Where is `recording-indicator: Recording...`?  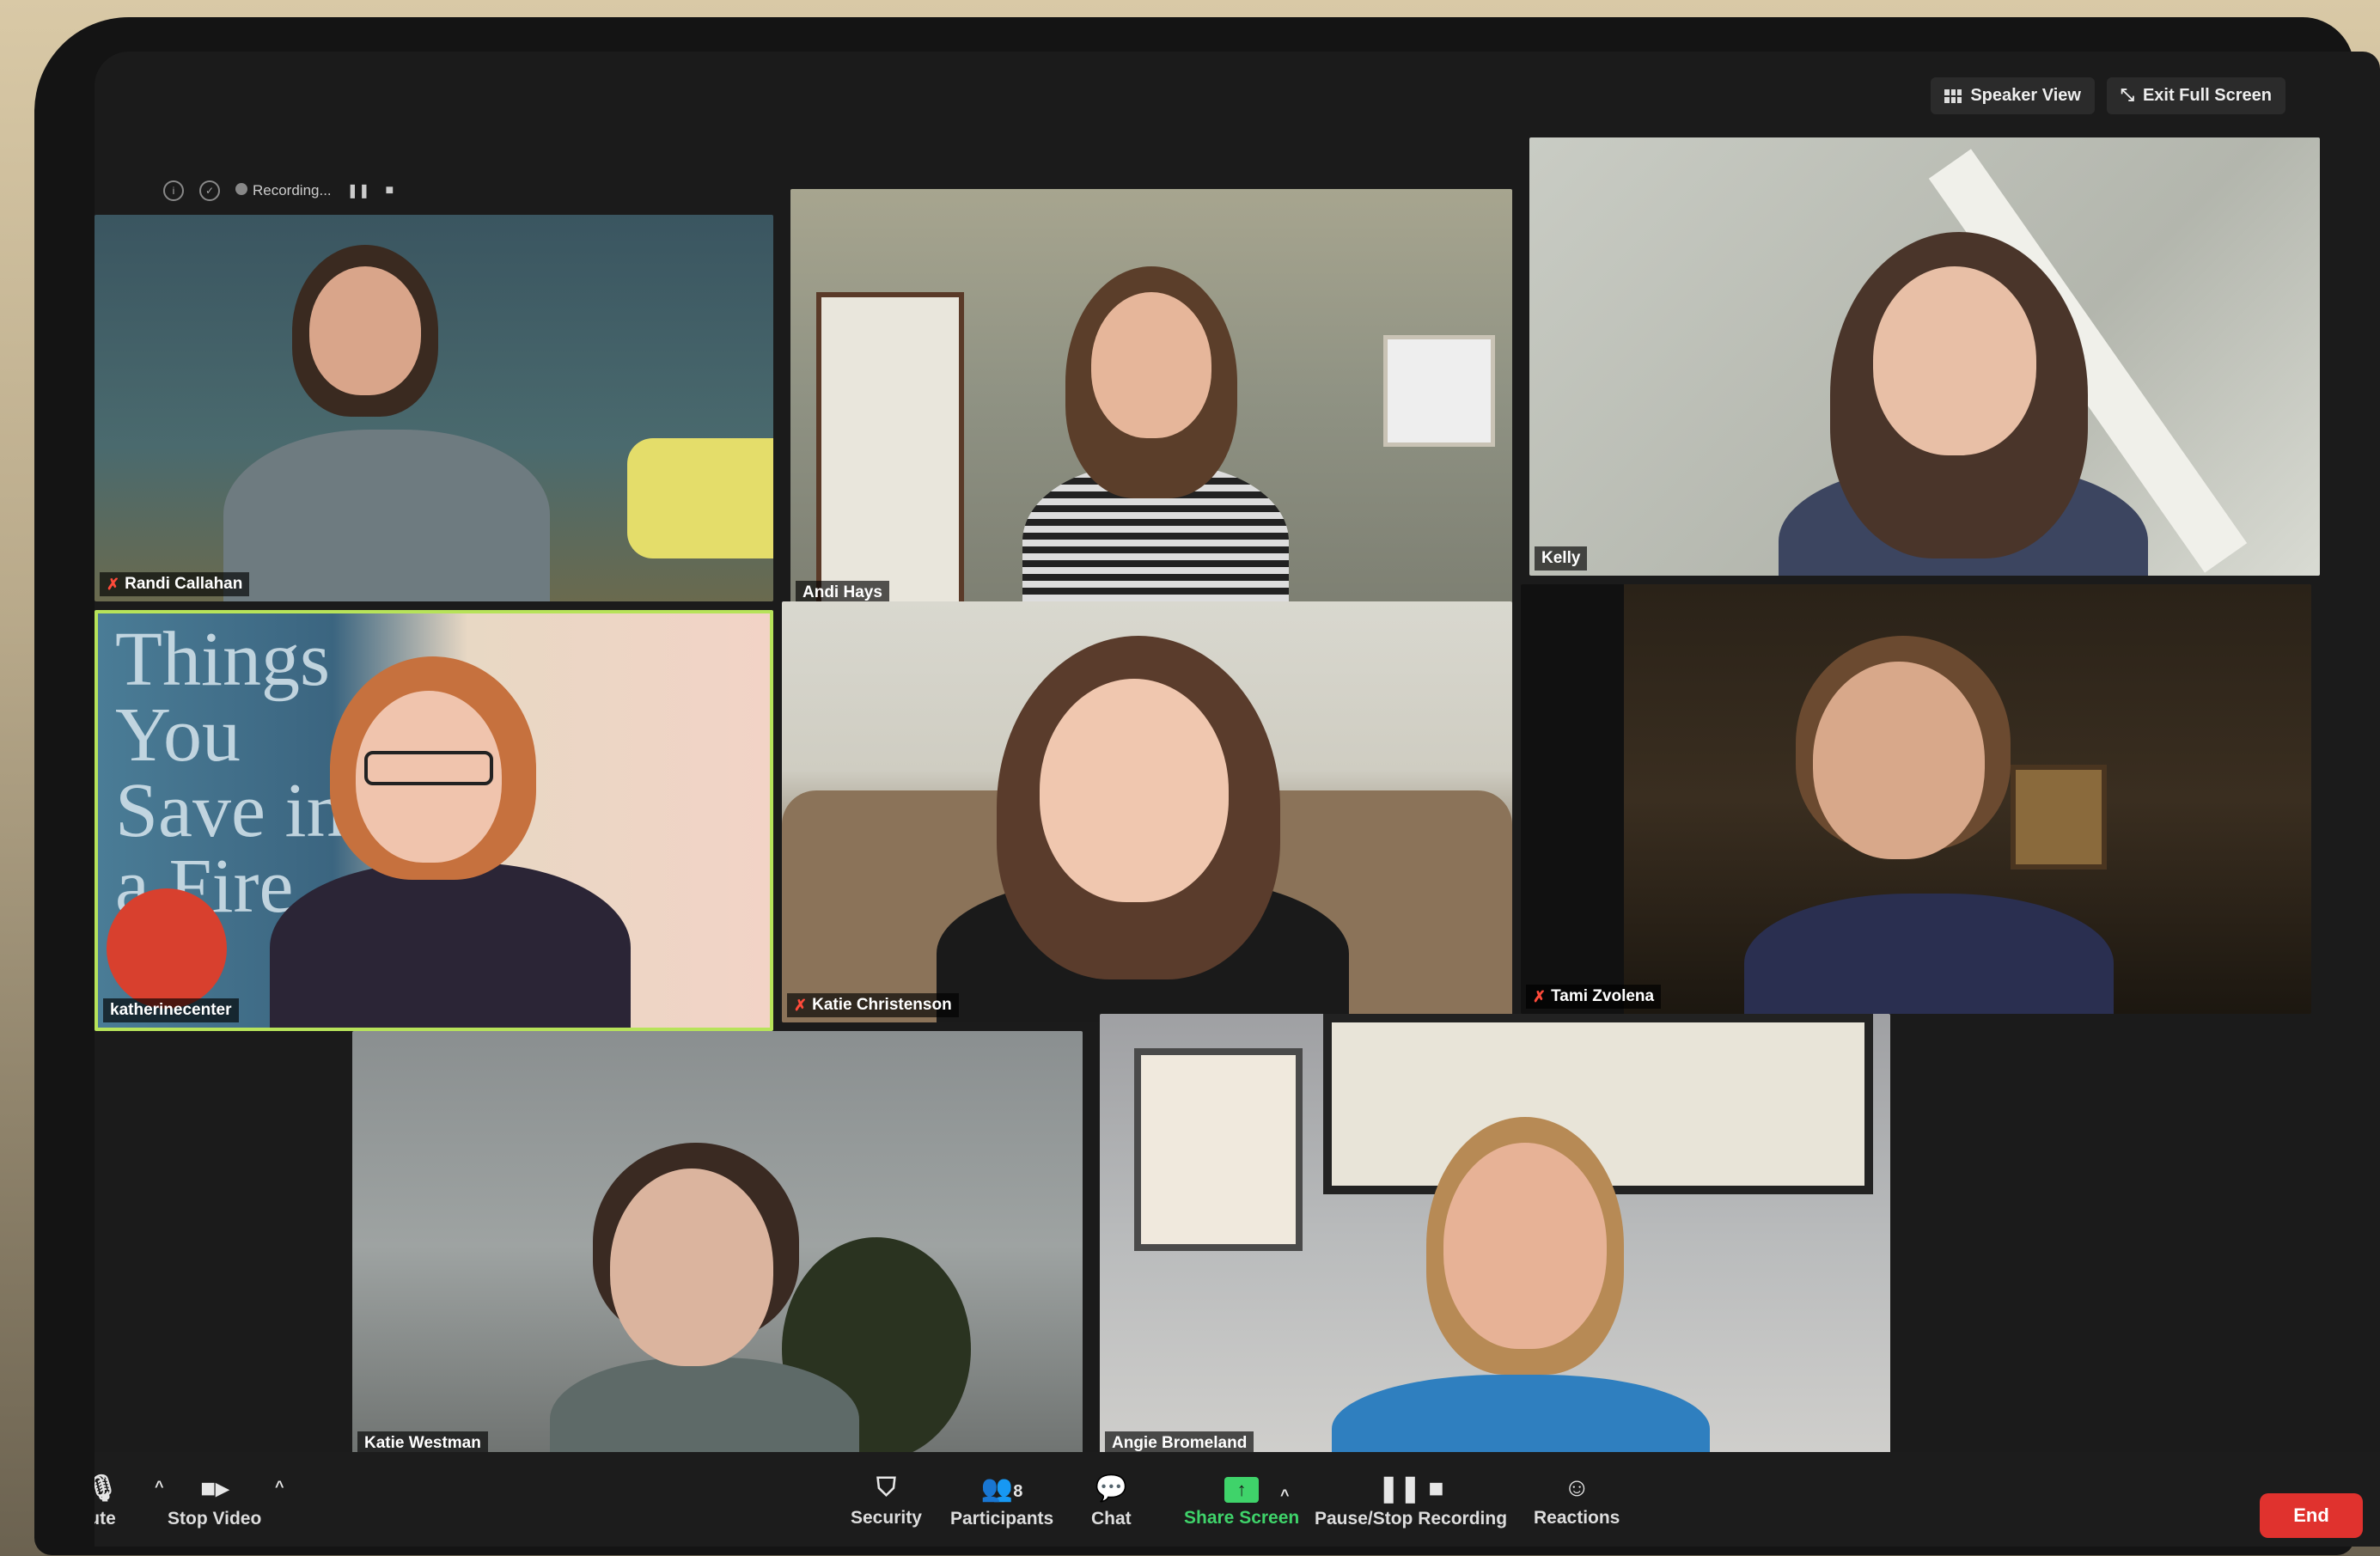 recording-indicator: Recording... is located at coordinates (284, 190).